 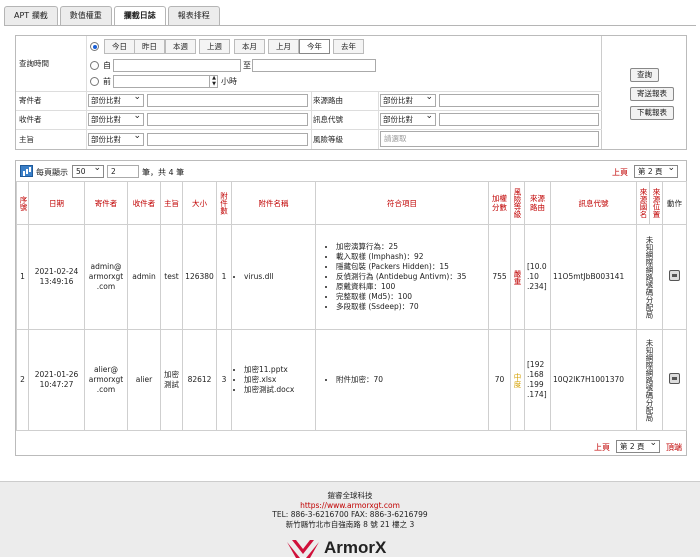 What do you see at coordinates (171, 203) in the screenshot?
I see `col-subject: 主旨` at bounding box center [171, 203].